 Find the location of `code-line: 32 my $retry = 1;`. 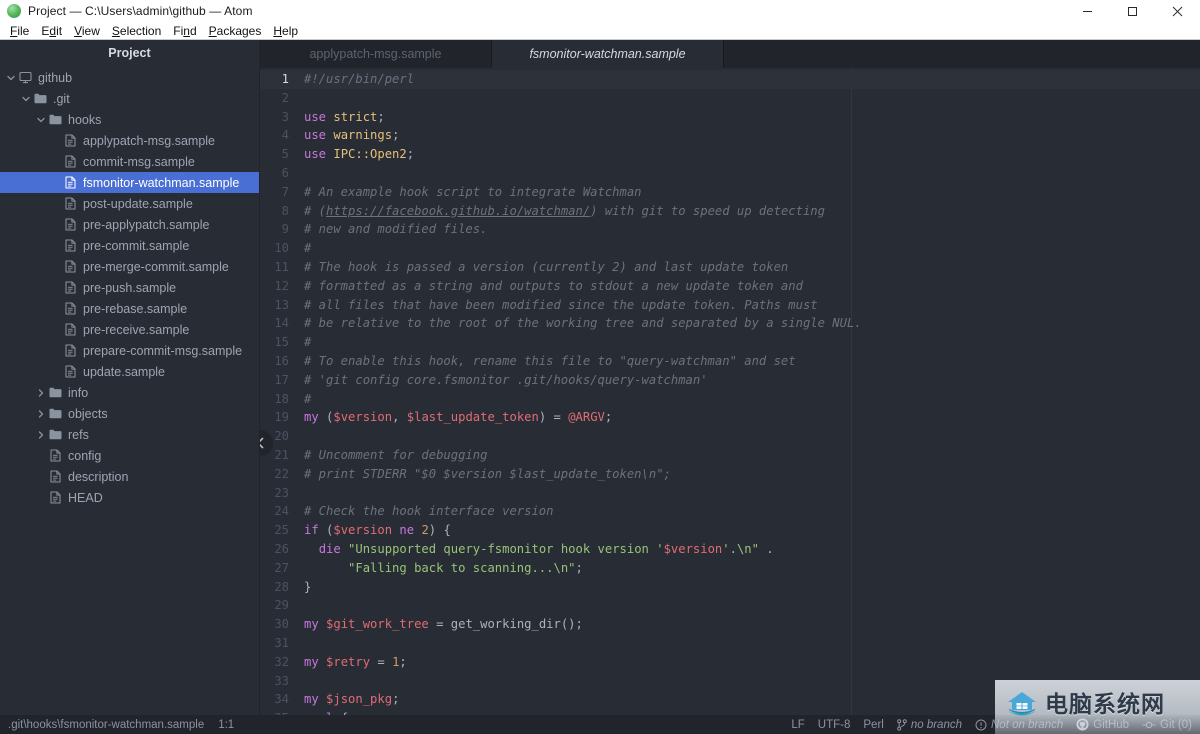

code-line: 32 my $retry = 1; is located at coordinates (730, 662).